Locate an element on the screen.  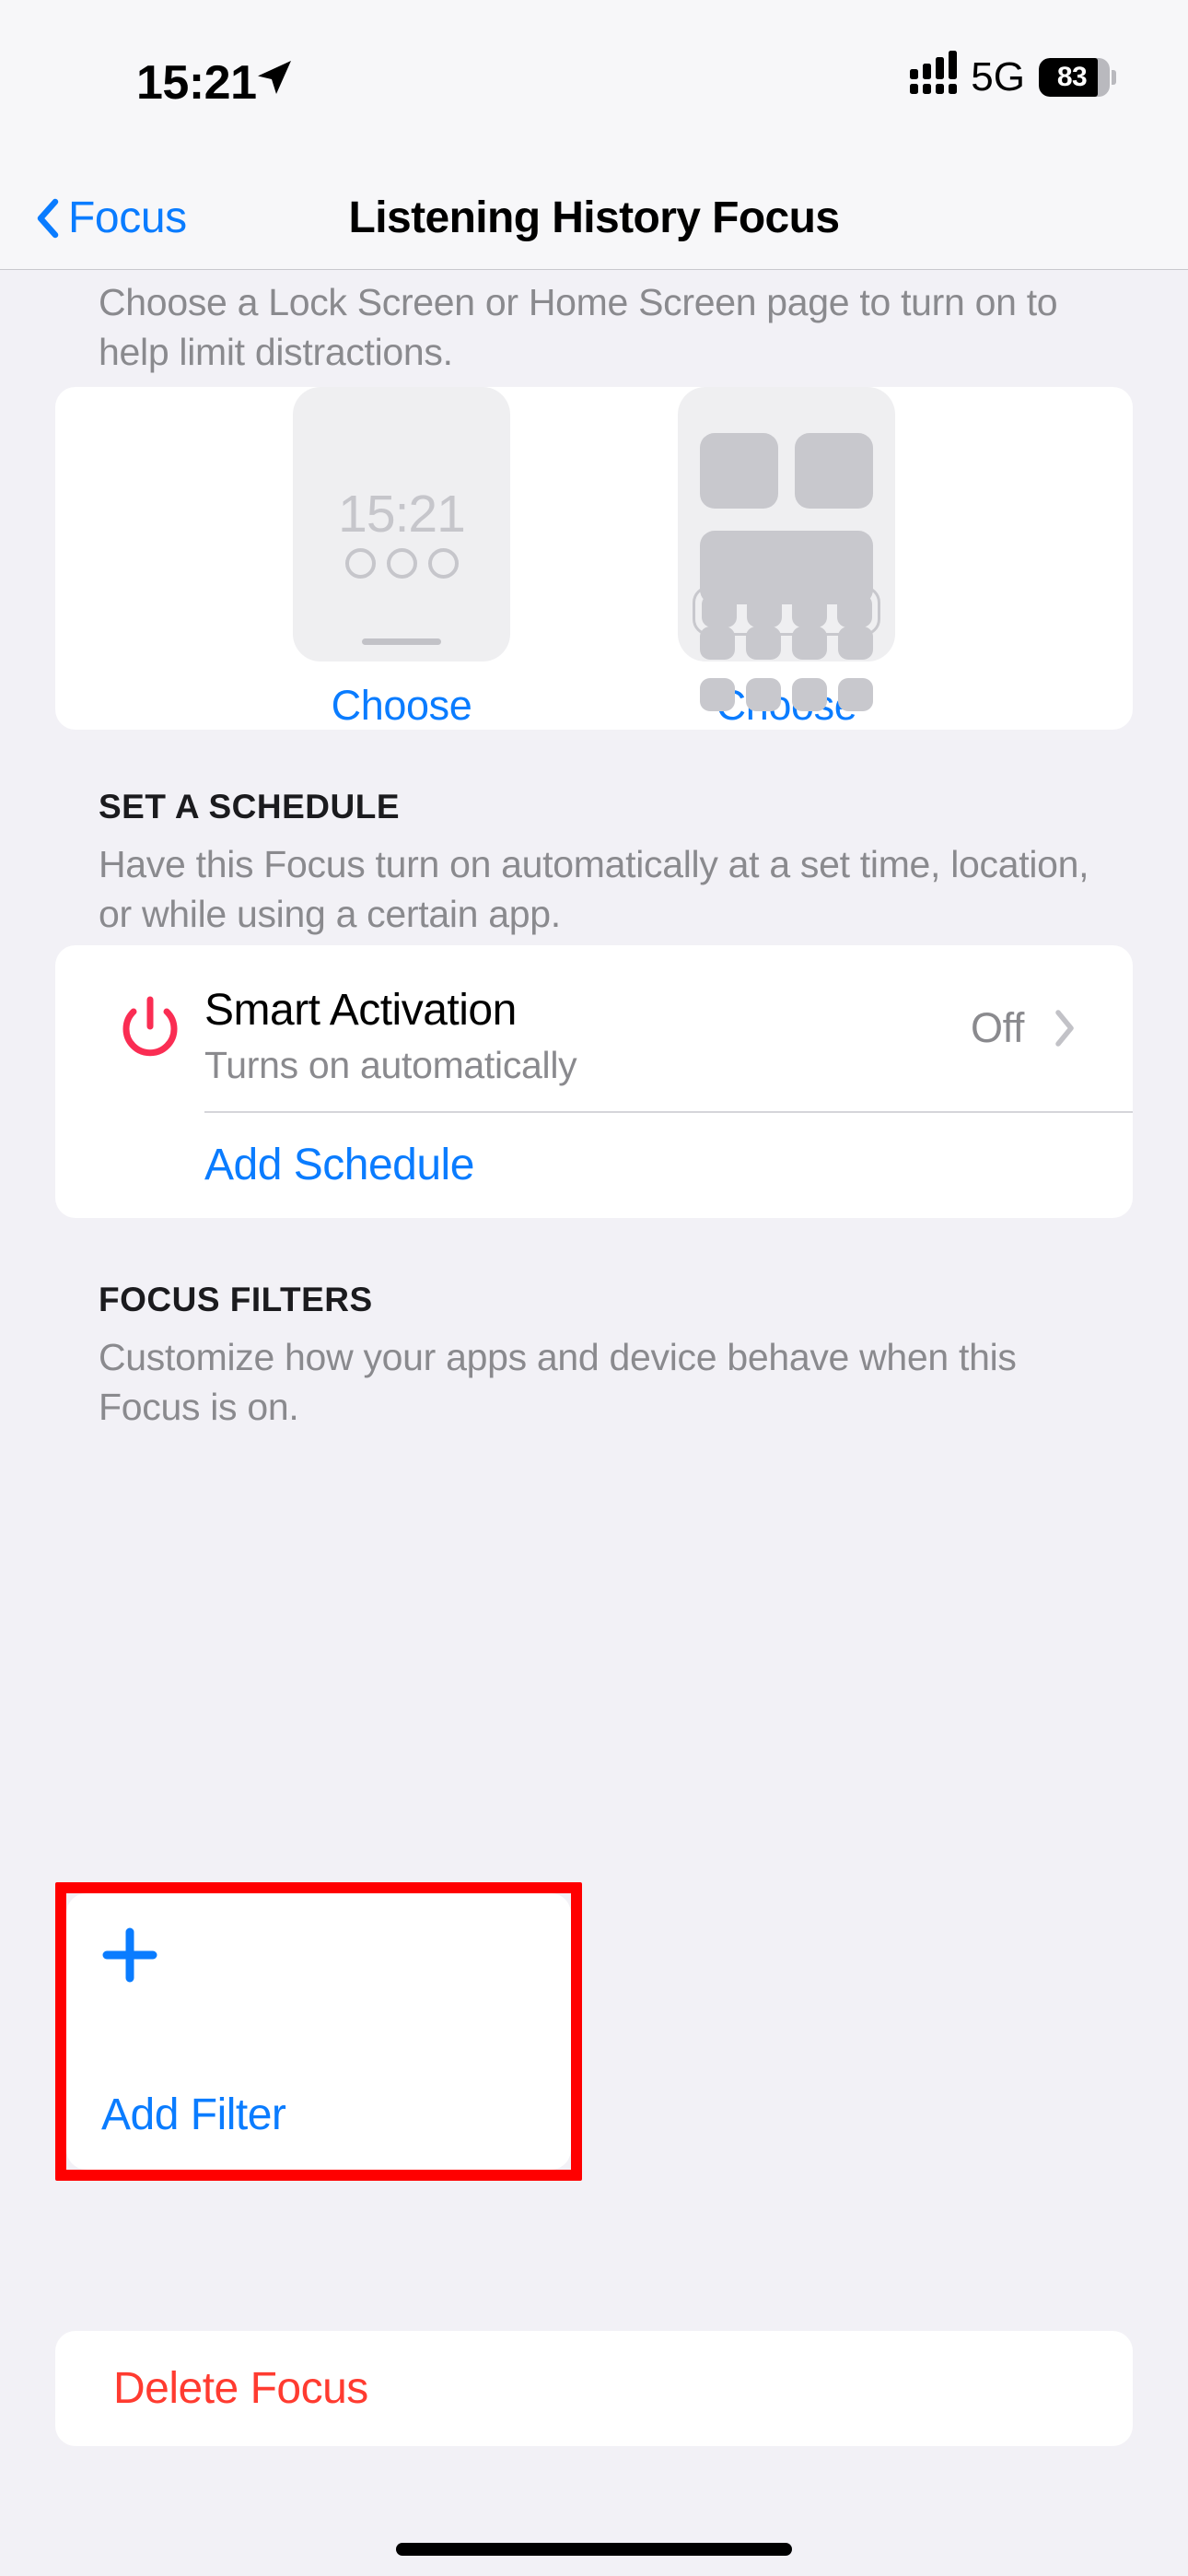
home-indicator is located at coordinates (594, 2549).